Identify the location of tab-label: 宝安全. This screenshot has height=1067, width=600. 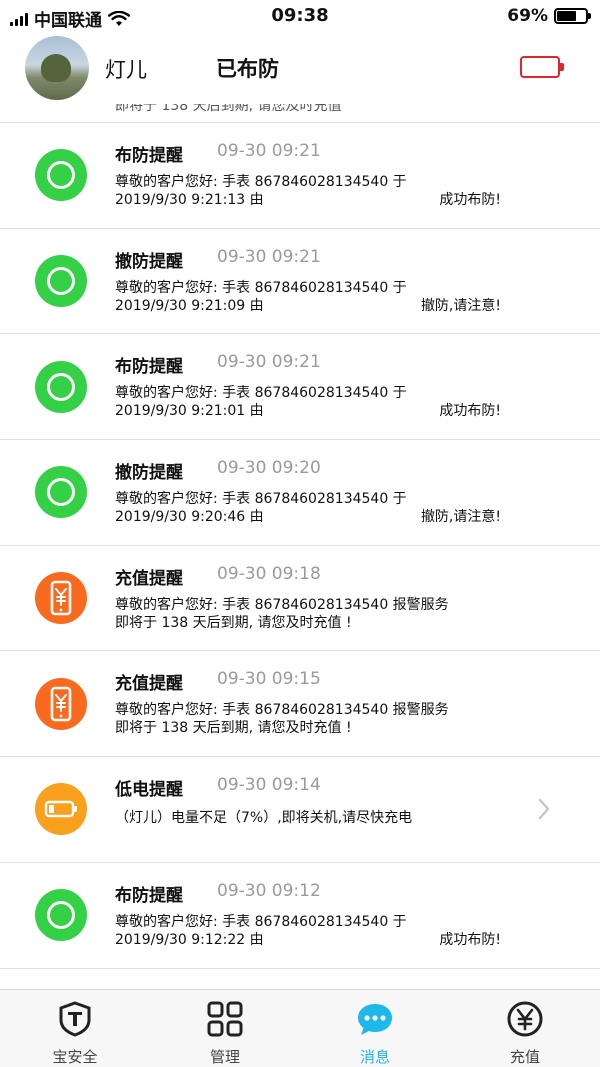
(75, 1057).